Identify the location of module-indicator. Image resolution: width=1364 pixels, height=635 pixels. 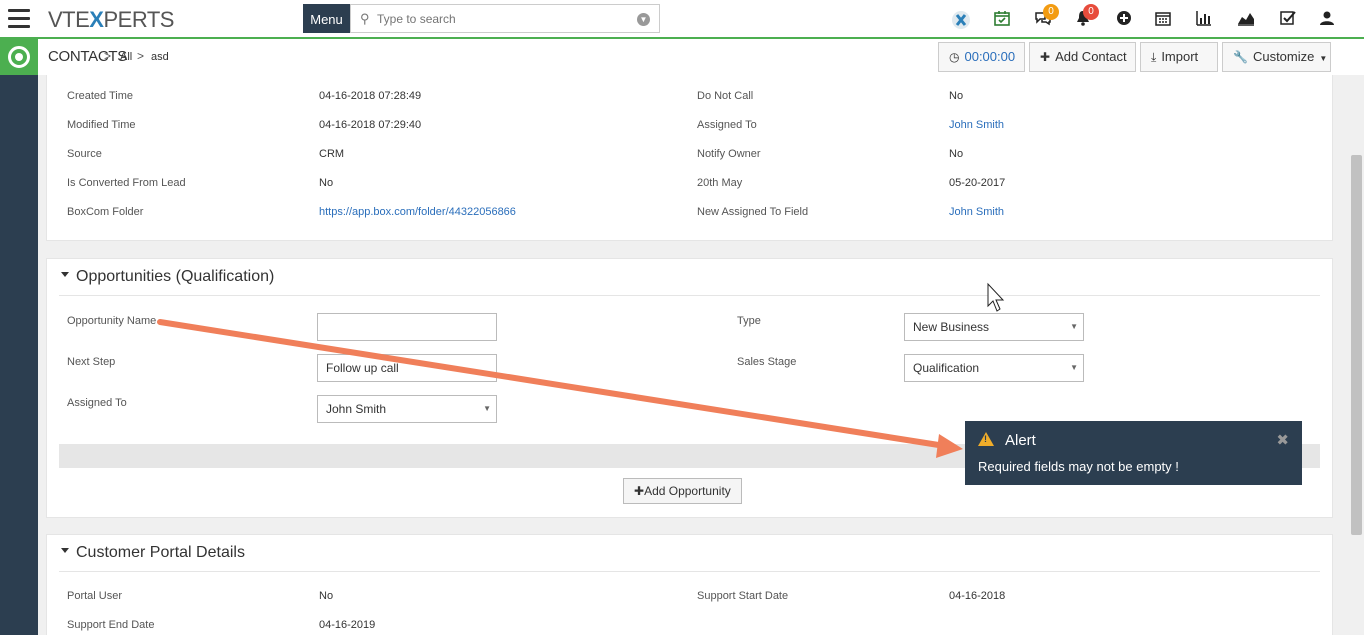
(19, 57).